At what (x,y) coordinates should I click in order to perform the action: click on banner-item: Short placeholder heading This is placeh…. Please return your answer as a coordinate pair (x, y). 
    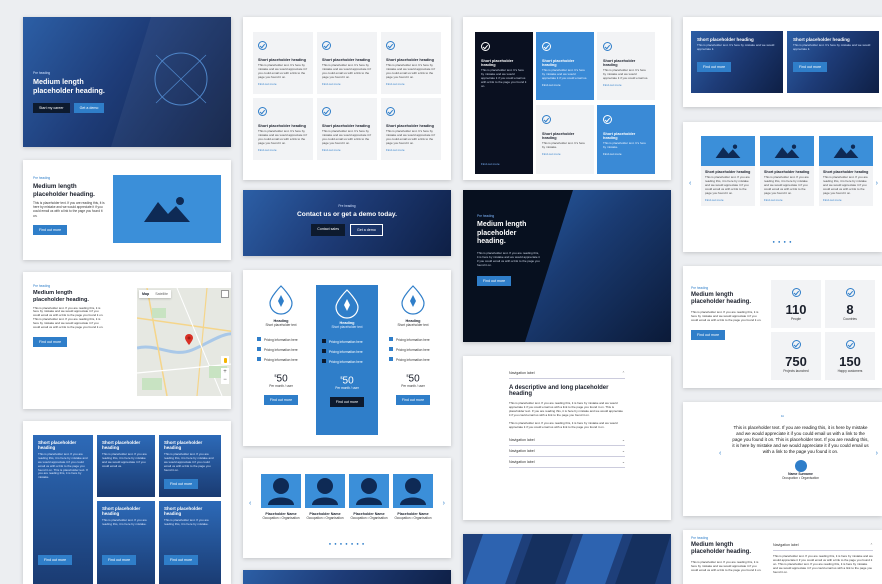
    Looking at the image, I should click on (737, 62).